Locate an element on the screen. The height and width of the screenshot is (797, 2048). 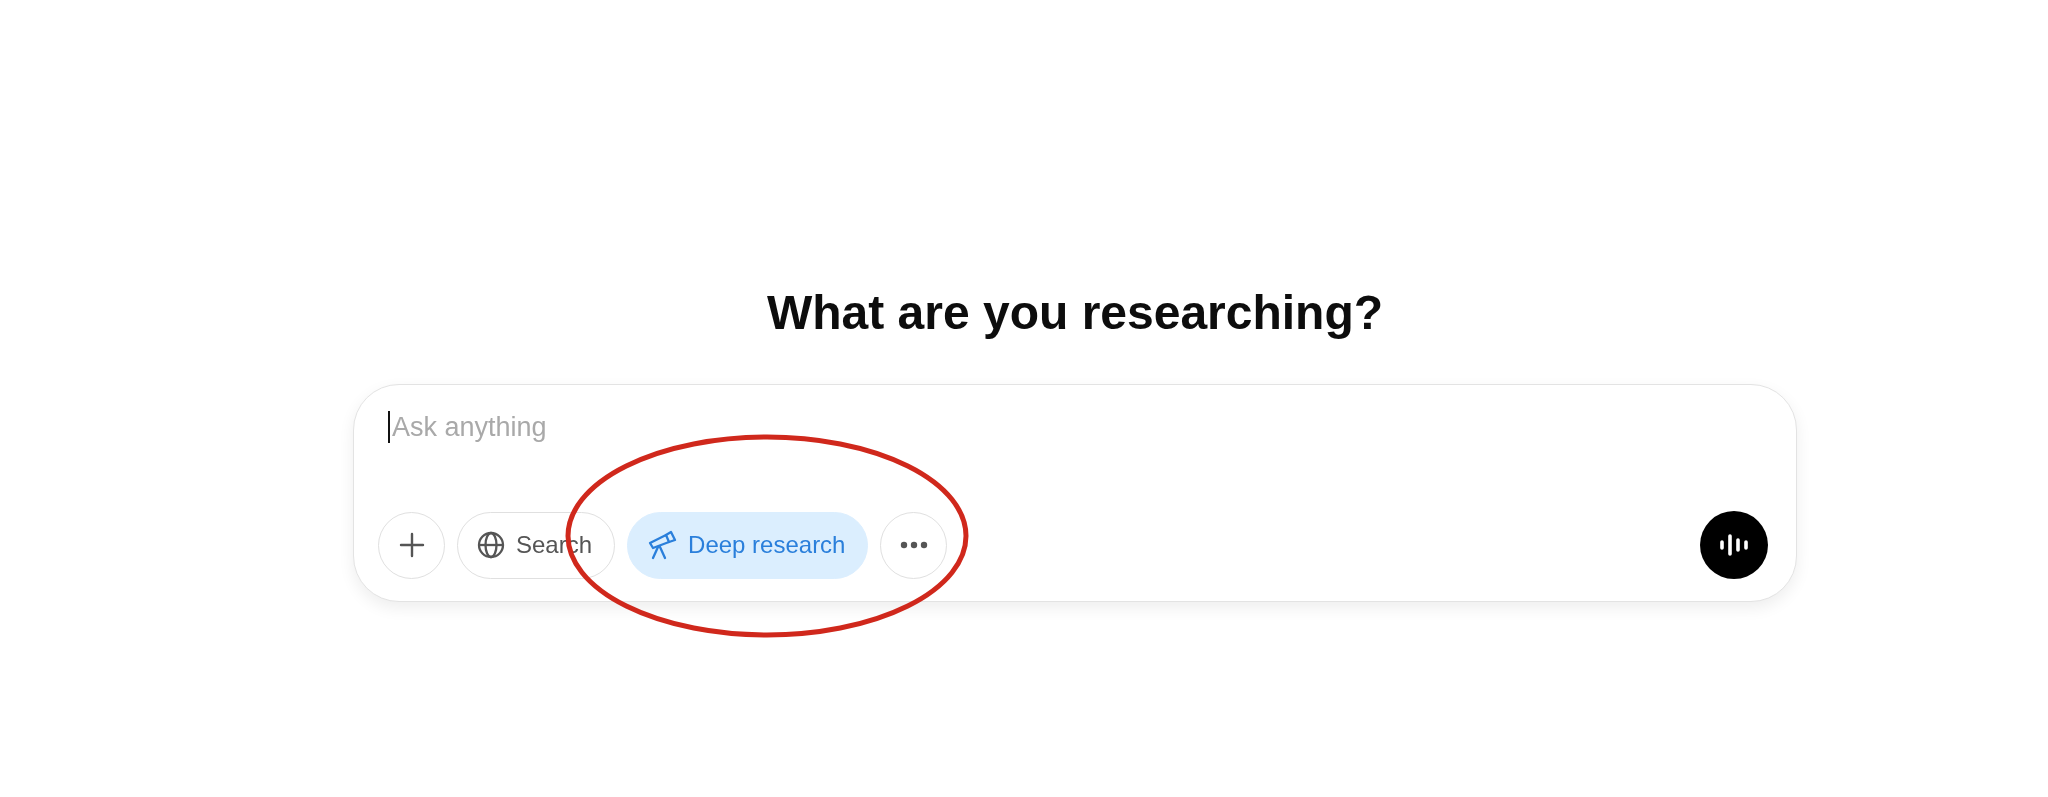
globe-icon is located at coordinates (491, 545).